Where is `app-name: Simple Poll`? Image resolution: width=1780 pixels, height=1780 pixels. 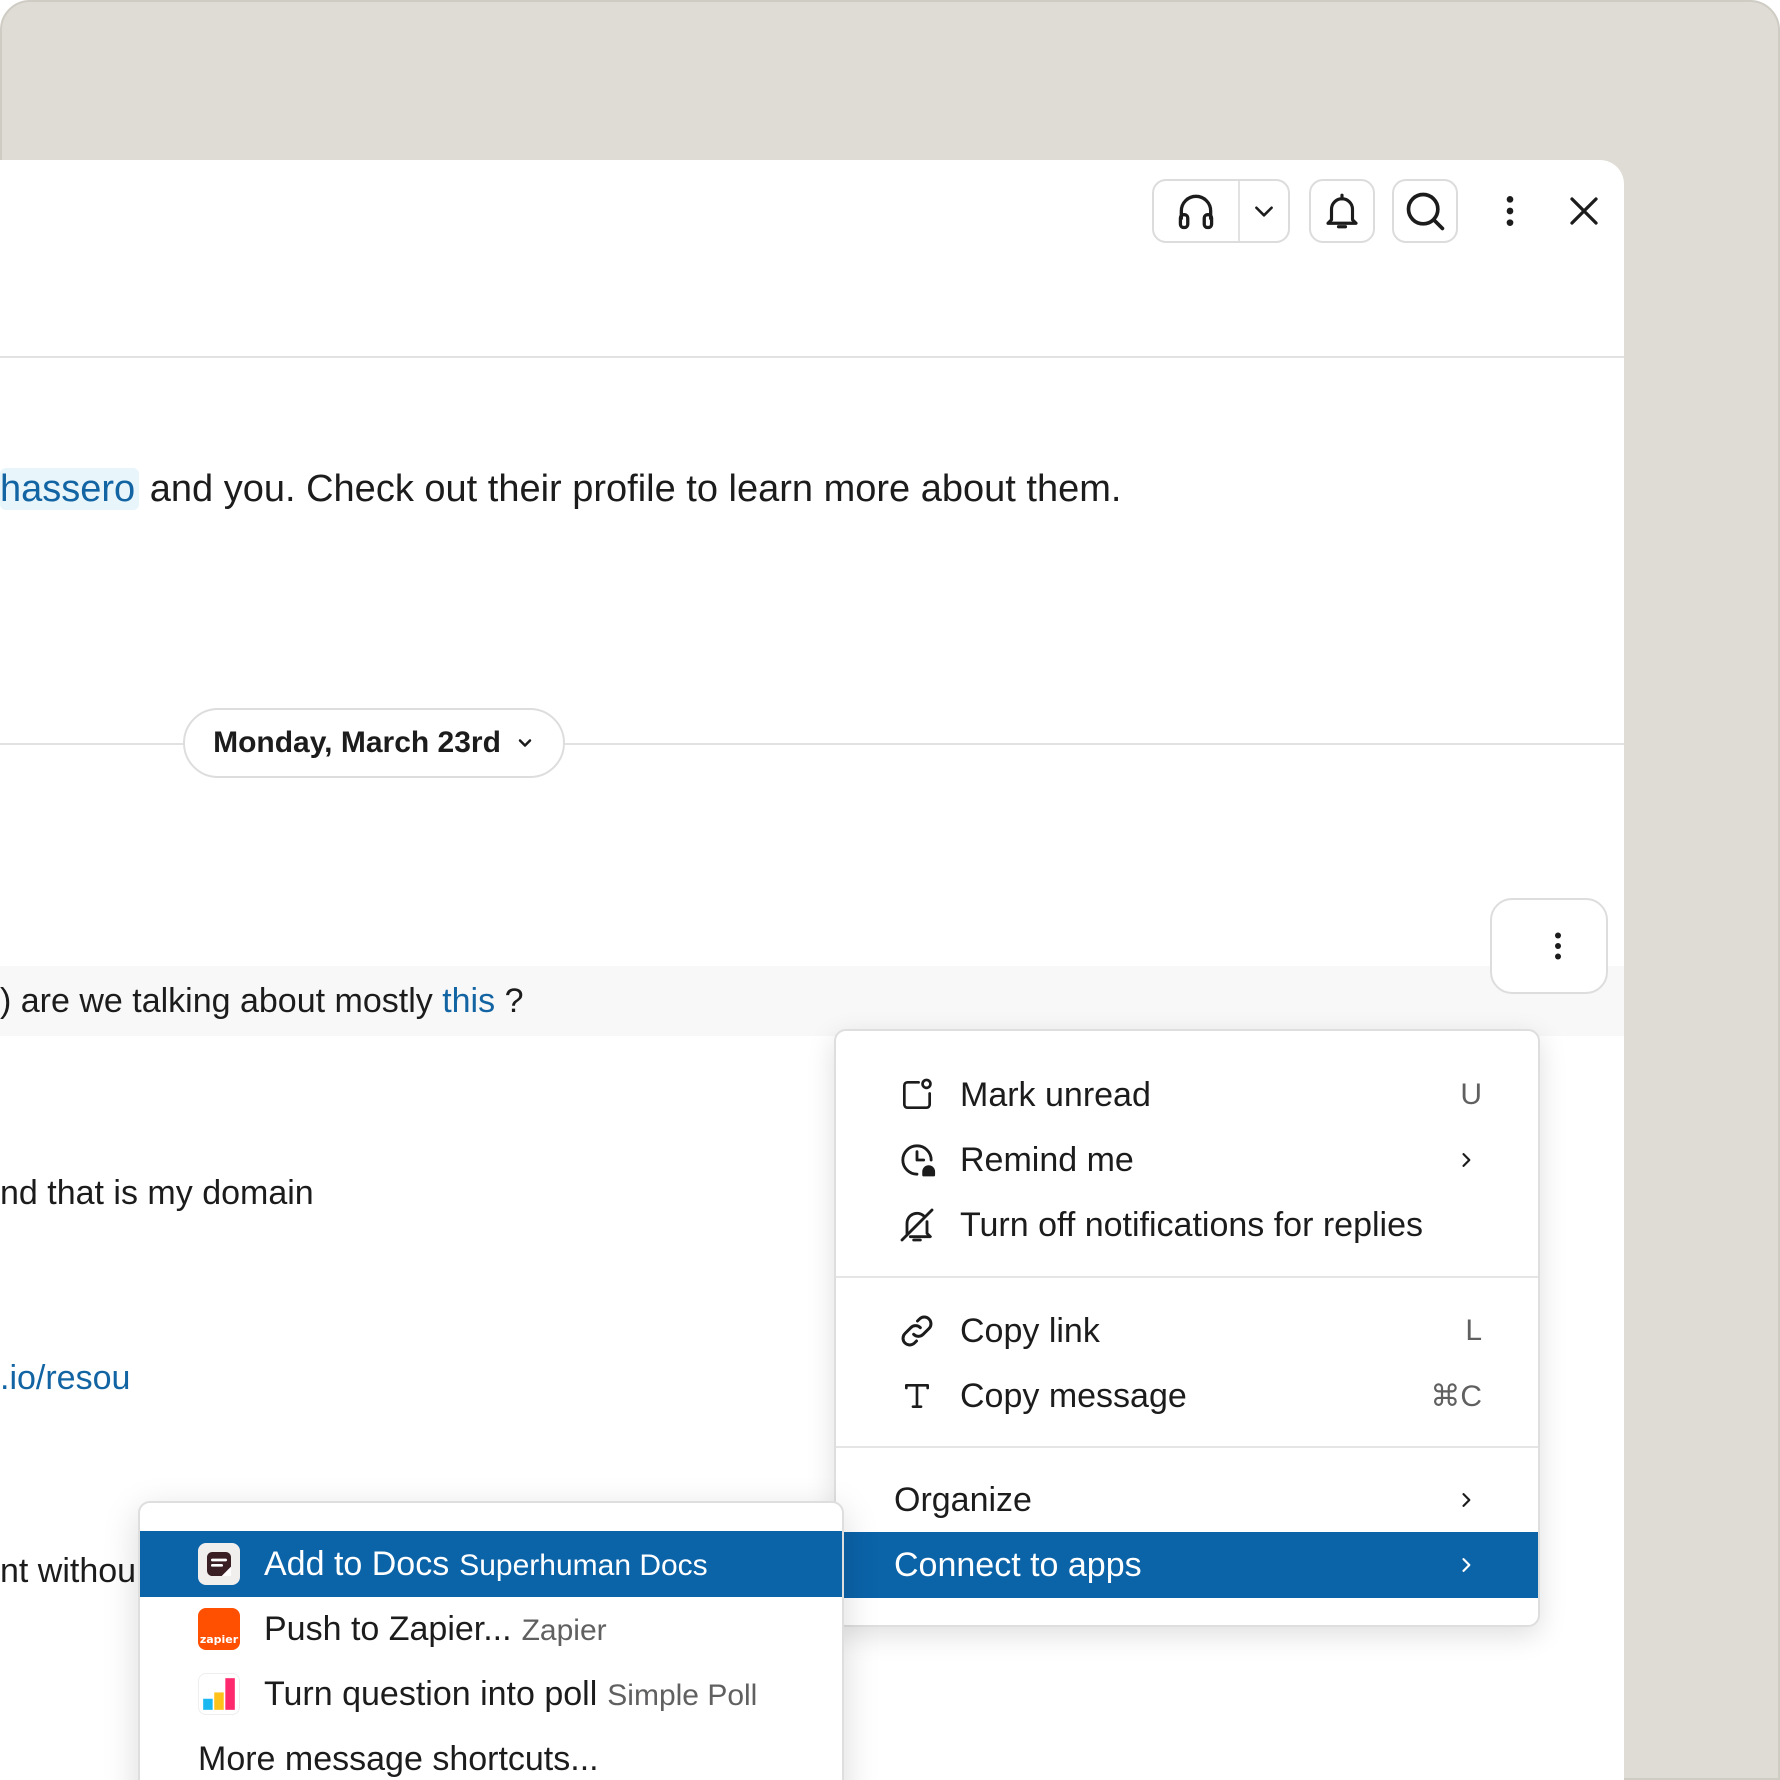
app-name: Simple Poll is located at coordinates (682, 1695).